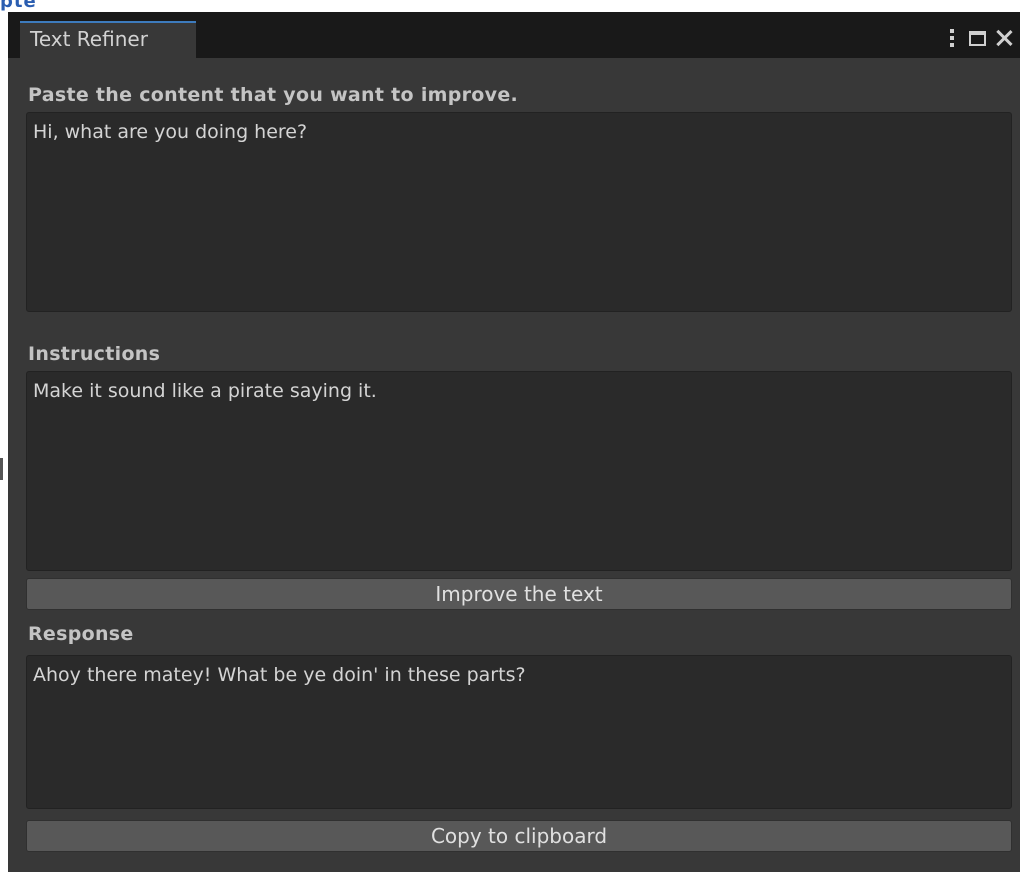 This screenshot has width=1020, height=872. Describe the element at coordinates (519, 836) in the screenshot. I see `copy-to-clipboard-button: Copy to clipboard` at that location.